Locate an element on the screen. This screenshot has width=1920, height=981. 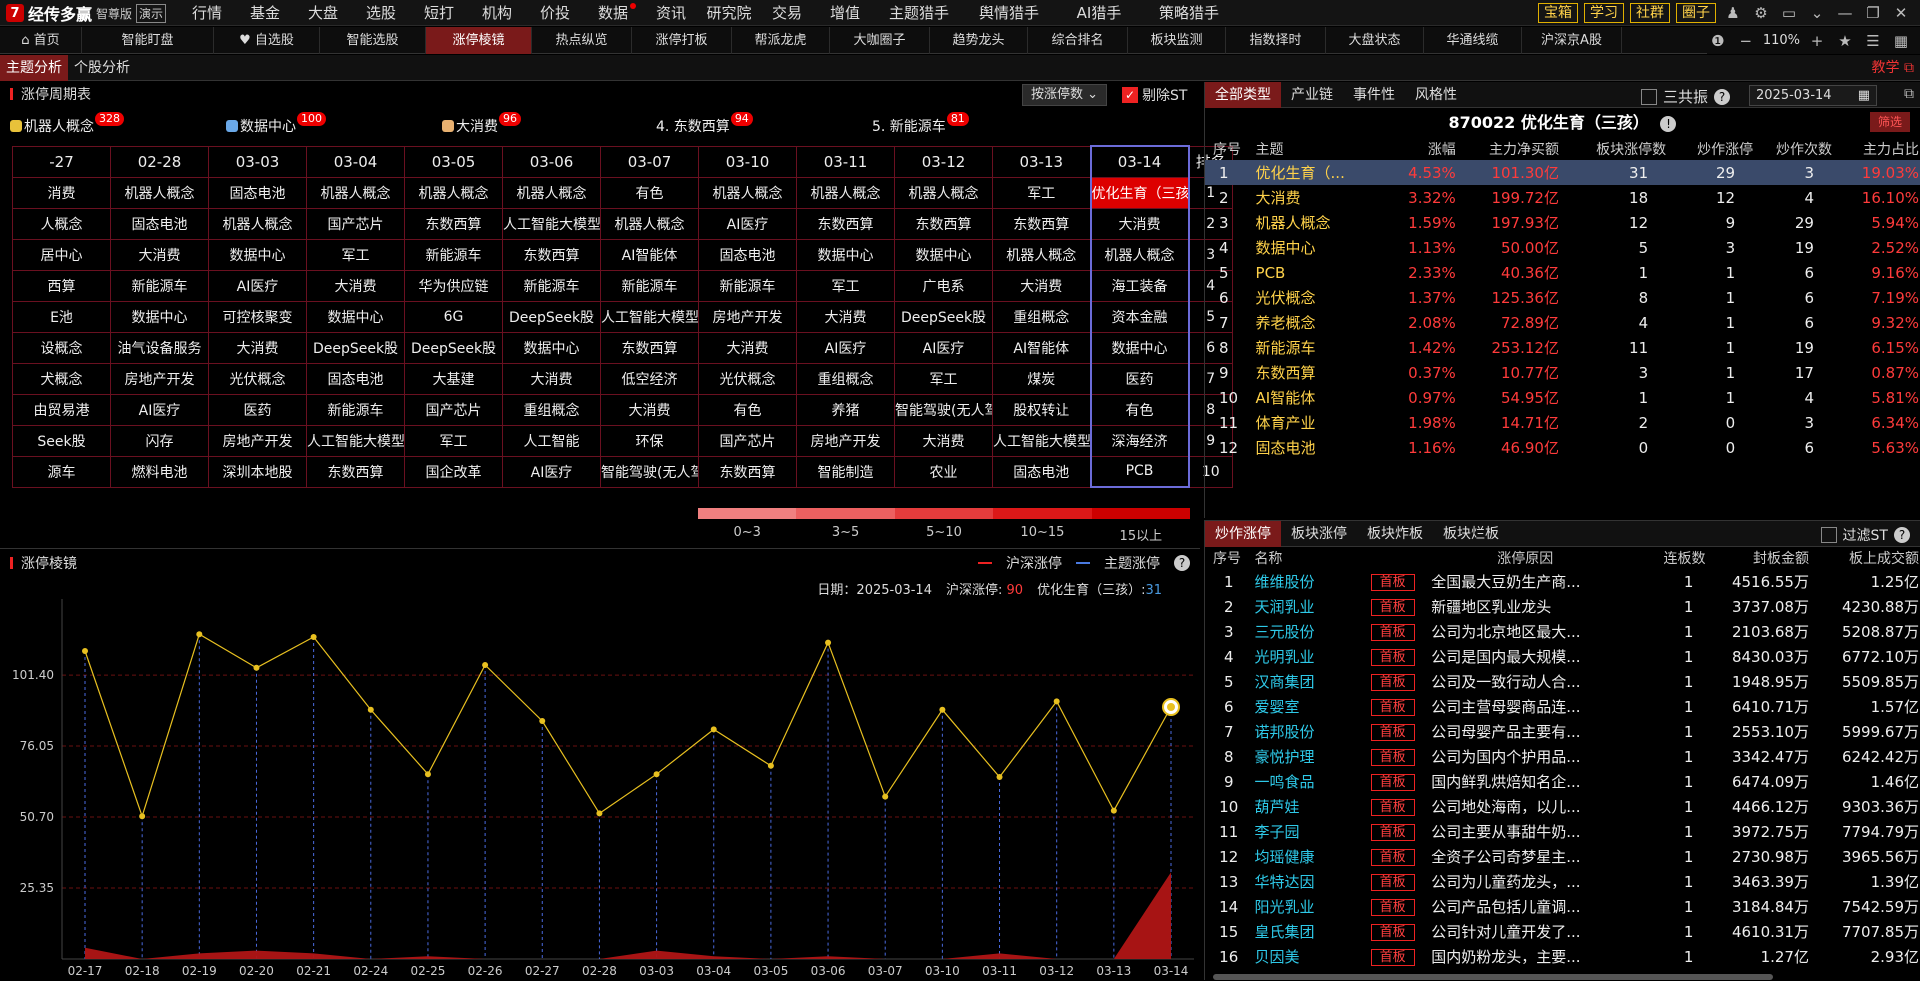
menu-item-3: 选股 is located at coordinates (381, 13).